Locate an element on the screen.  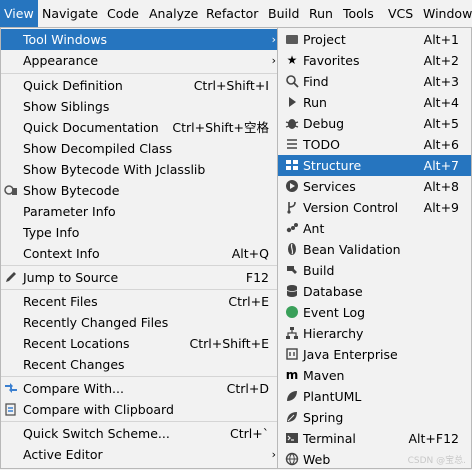
menu-item-show-bytecode-jclasslib: Show Bytecode With Jclasslib is located at coordinates (139, 169).